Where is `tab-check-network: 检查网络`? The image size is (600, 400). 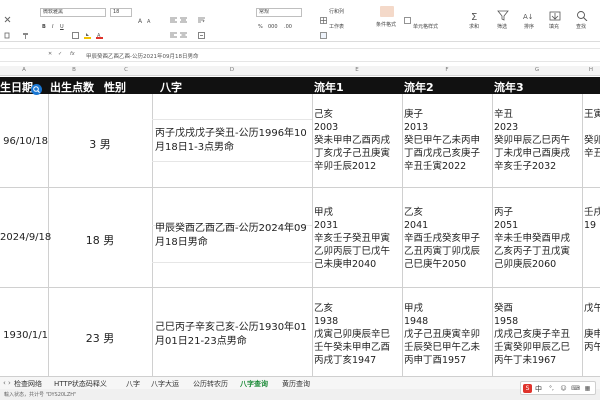 tab-check-network: 检查网络 is located at coordinates (28, 384).